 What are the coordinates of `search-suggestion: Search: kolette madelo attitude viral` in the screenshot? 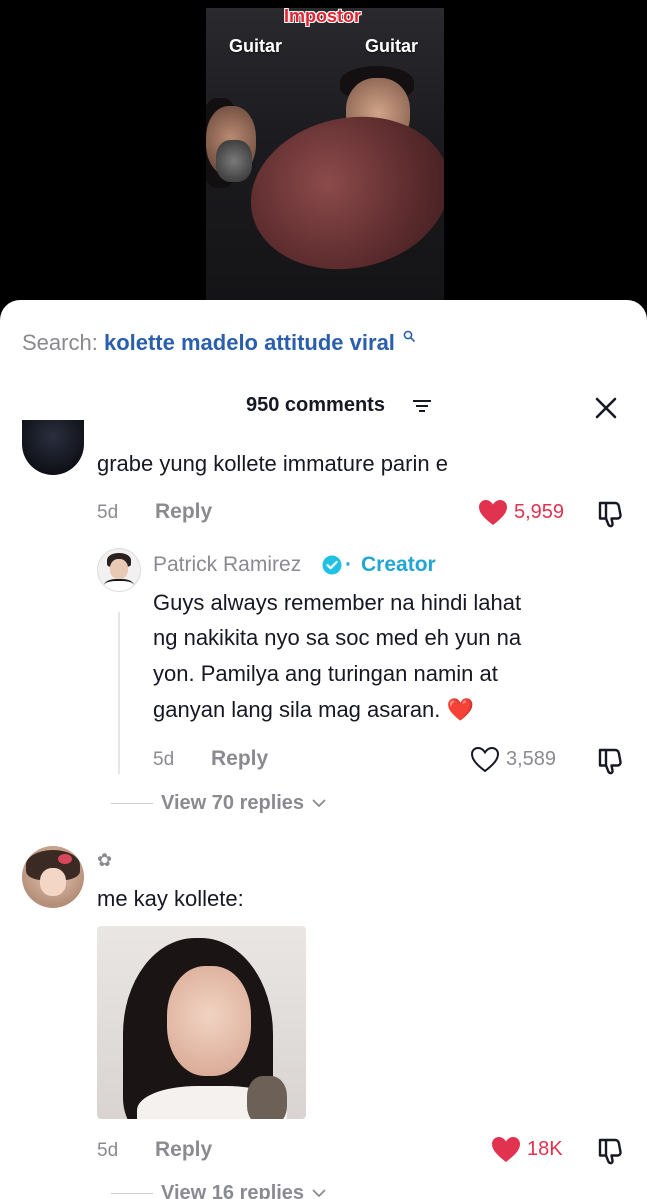 It's located at (218, 343).